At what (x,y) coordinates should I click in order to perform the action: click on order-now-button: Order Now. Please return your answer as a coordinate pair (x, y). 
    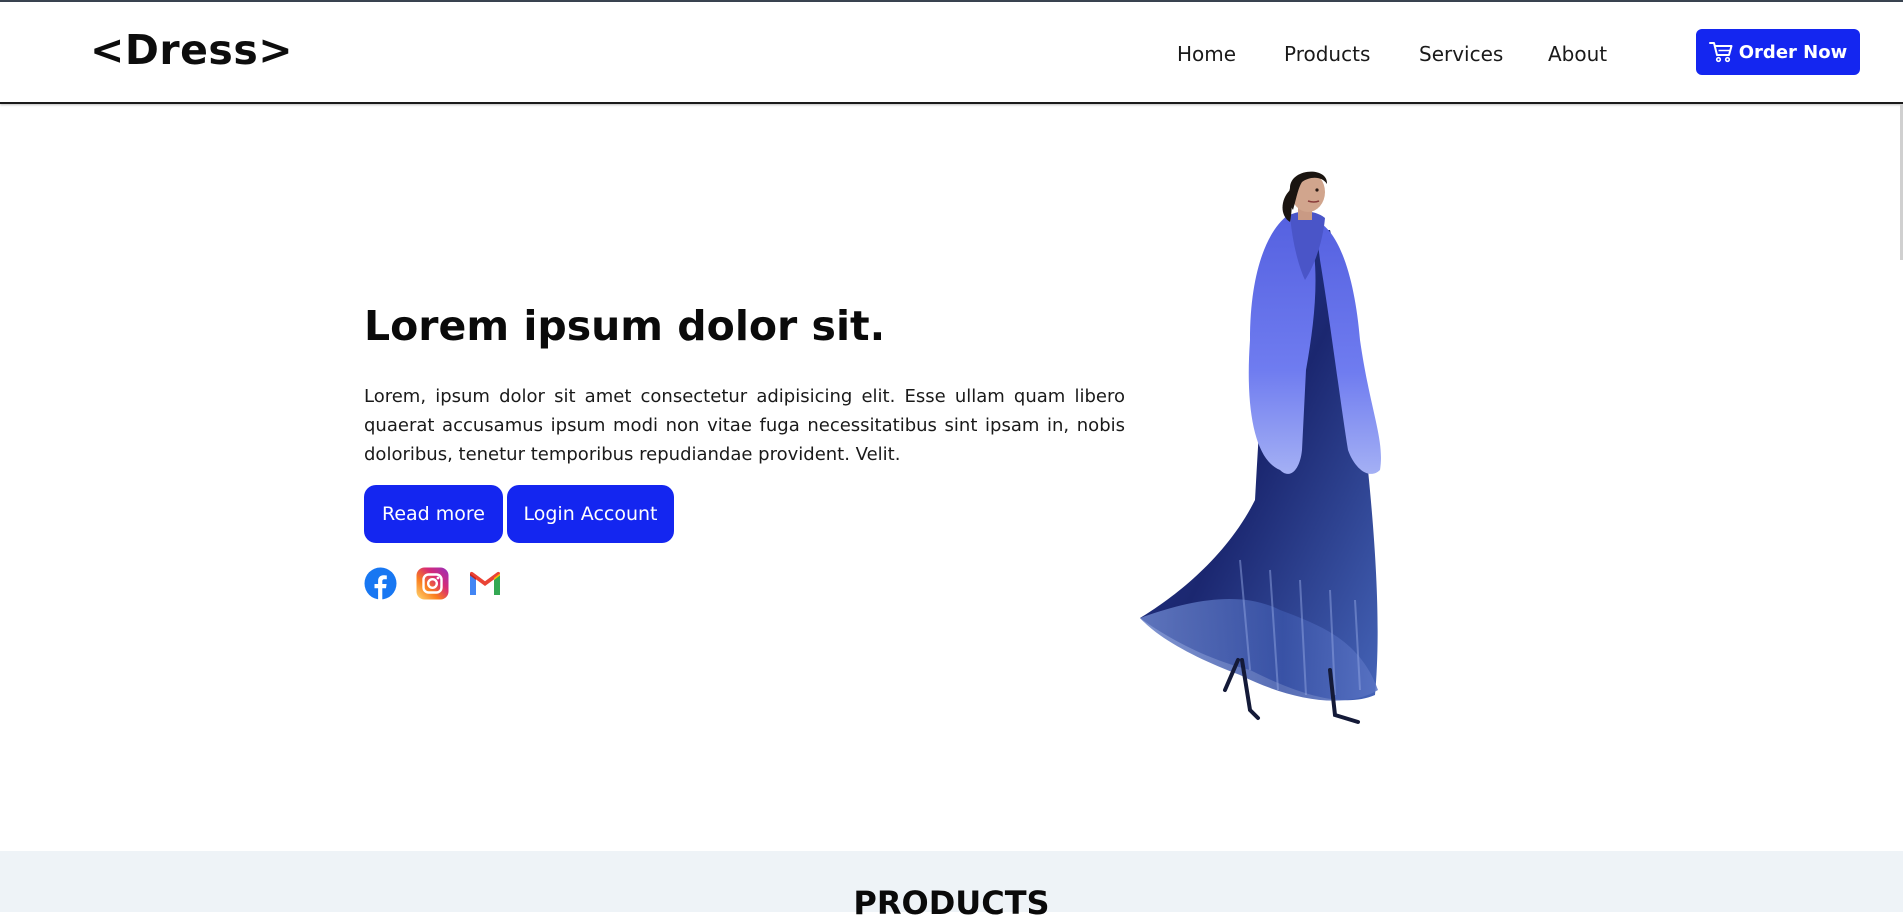
    Looking at the image, I should click on (1778, 52).